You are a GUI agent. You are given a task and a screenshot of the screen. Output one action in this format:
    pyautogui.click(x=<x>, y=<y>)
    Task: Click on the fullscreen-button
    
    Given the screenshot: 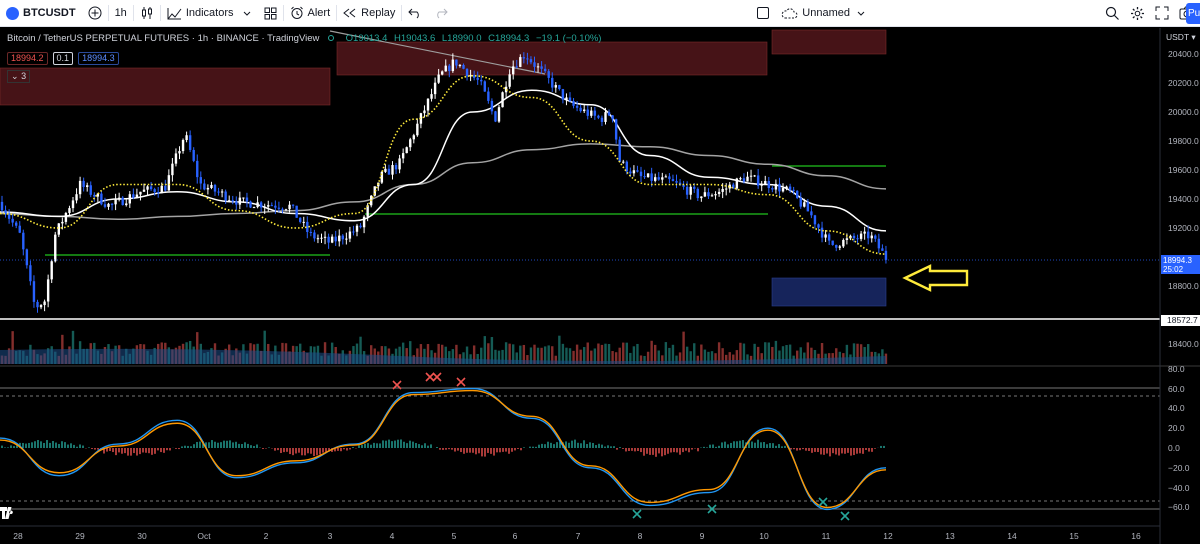 What is the action you would take?
    pyautogui.click(x=1162, y=13)
    